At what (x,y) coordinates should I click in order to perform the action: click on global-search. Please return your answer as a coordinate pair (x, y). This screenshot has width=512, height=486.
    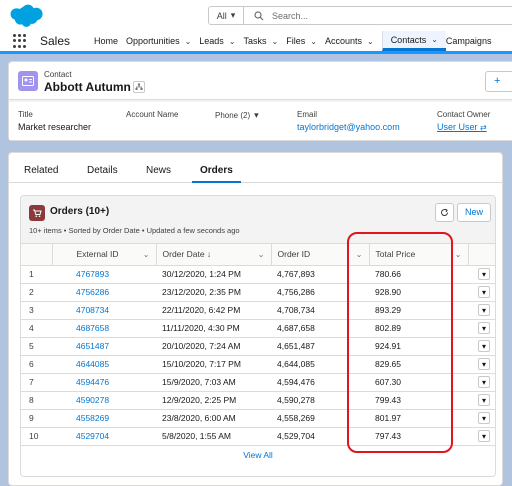
    Looking at the image, I should click on (378, 15).